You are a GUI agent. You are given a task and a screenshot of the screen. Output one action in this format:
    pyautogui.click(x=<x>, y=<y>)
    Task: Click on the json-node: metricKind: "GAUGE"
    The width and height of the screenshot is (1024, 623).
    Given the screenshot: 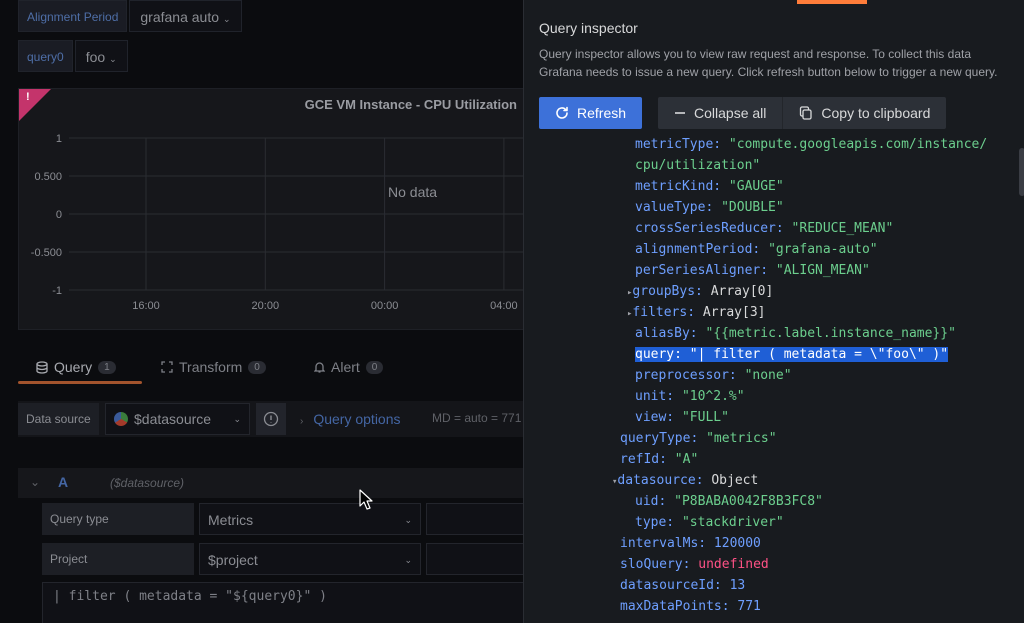 What is the action you would take?
    pyautogui.click(x=709, y=186)
    